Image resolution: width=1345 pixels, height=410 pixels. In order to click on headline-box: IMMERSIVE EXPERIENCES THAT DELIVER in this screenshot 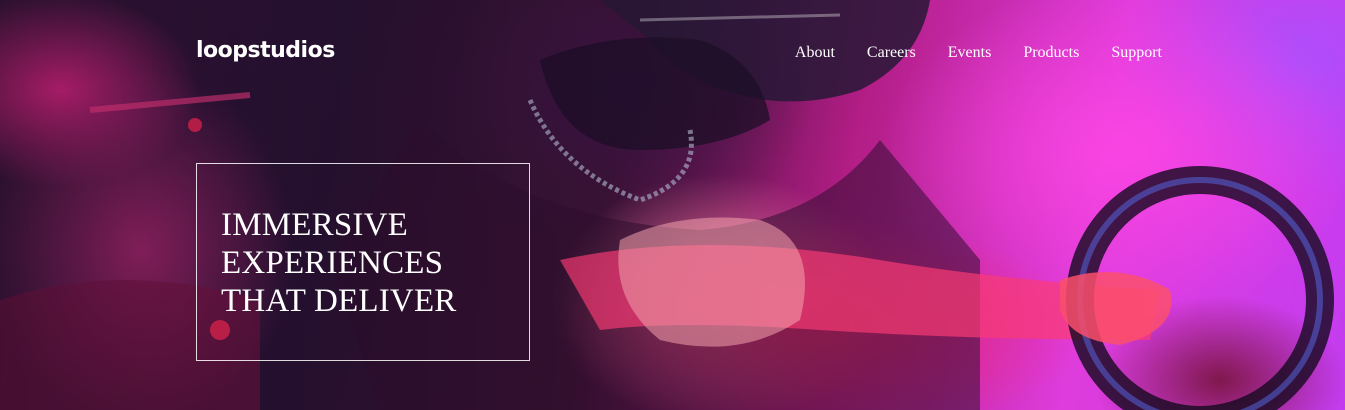, I will do `click(363, 262)`.